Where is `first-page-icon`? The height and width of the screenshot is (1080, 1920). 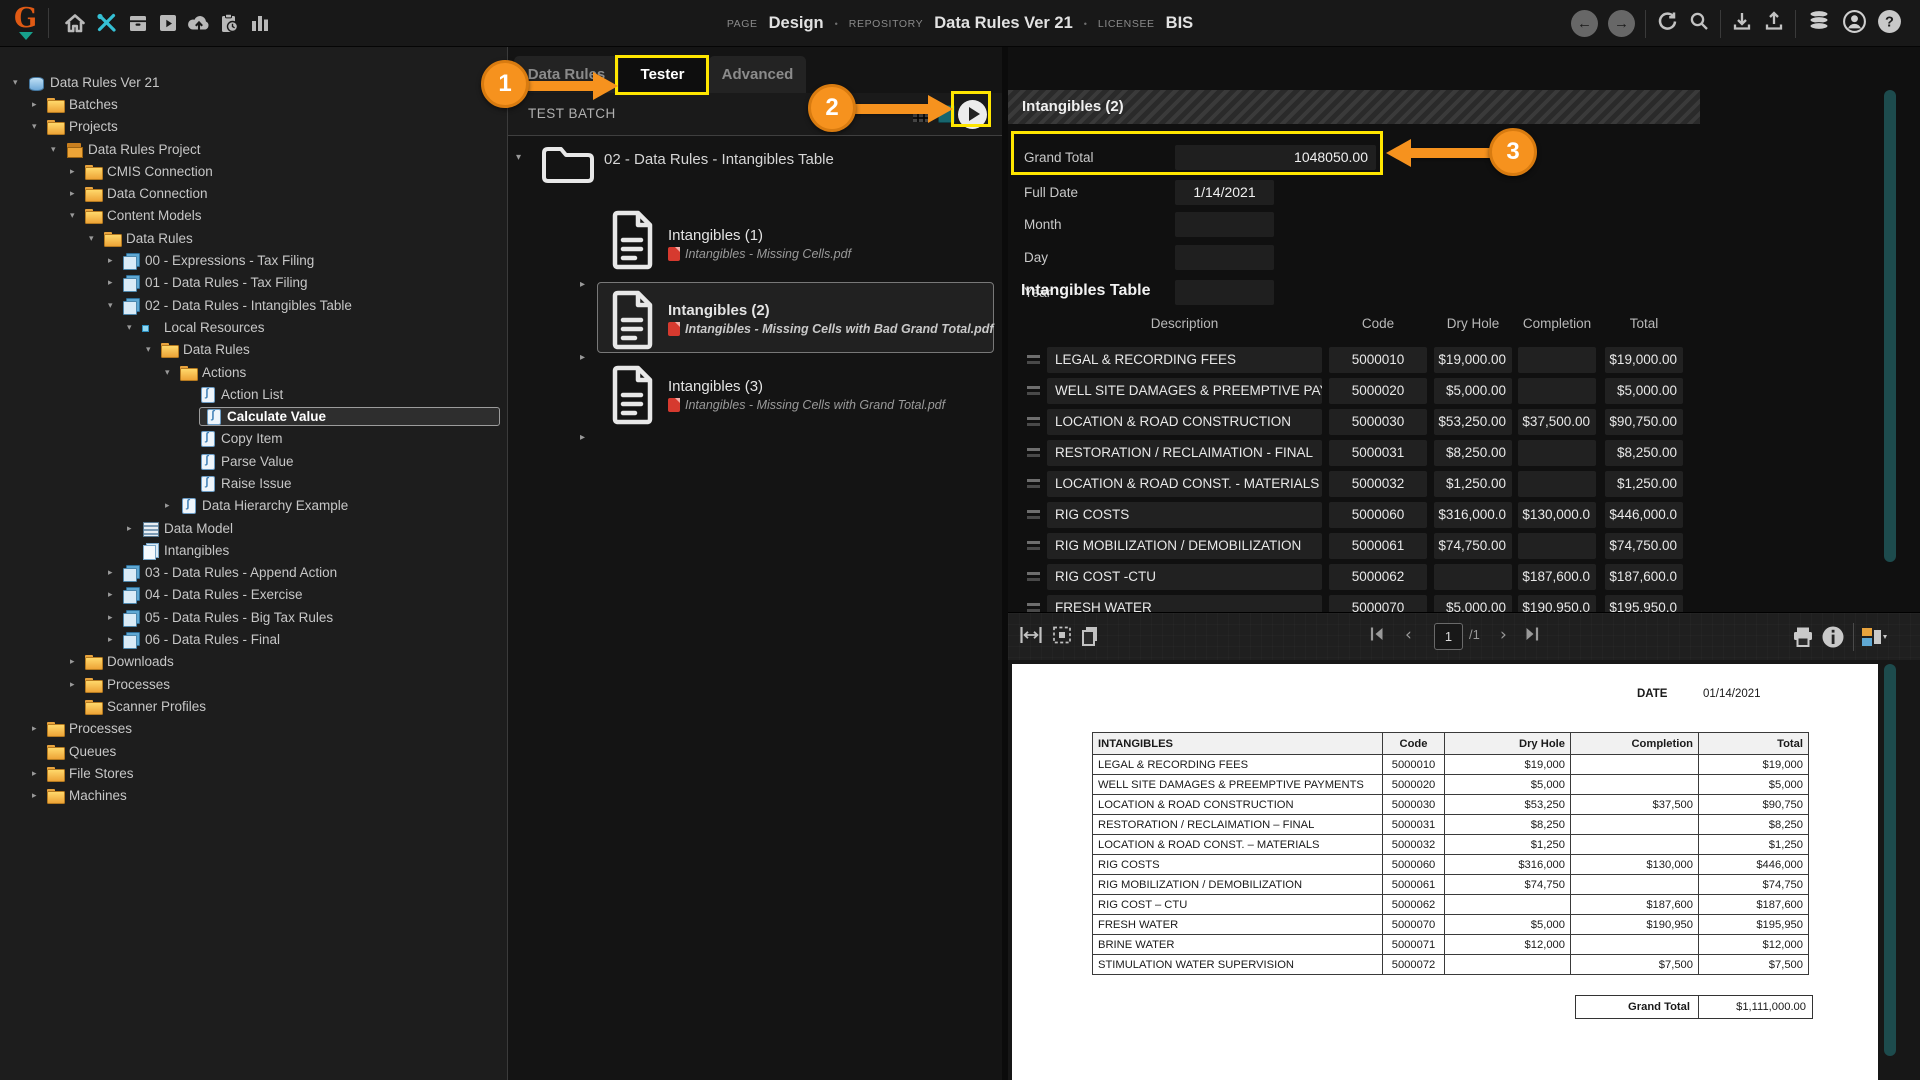
first-page-icon is located at coordinates (1377, 636).